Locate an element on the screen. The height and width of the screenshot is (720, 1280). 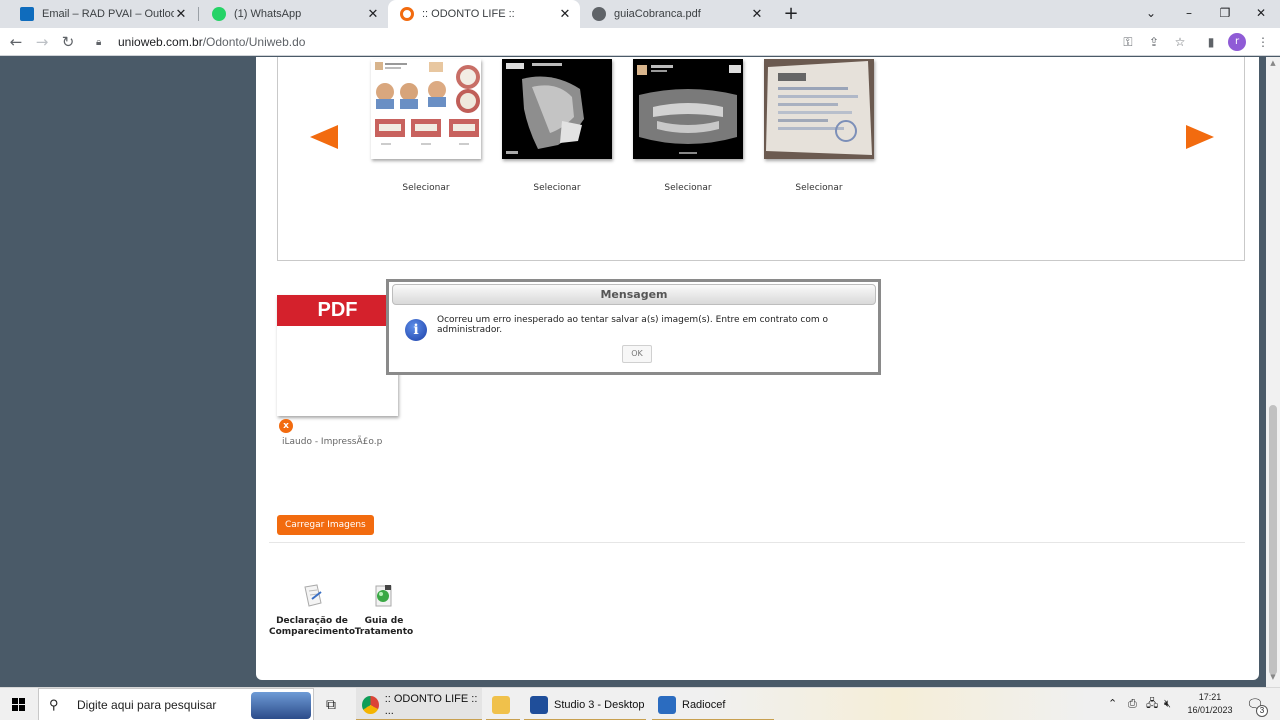
photo-collage-thumbnail is located at coordinates (426, 109).